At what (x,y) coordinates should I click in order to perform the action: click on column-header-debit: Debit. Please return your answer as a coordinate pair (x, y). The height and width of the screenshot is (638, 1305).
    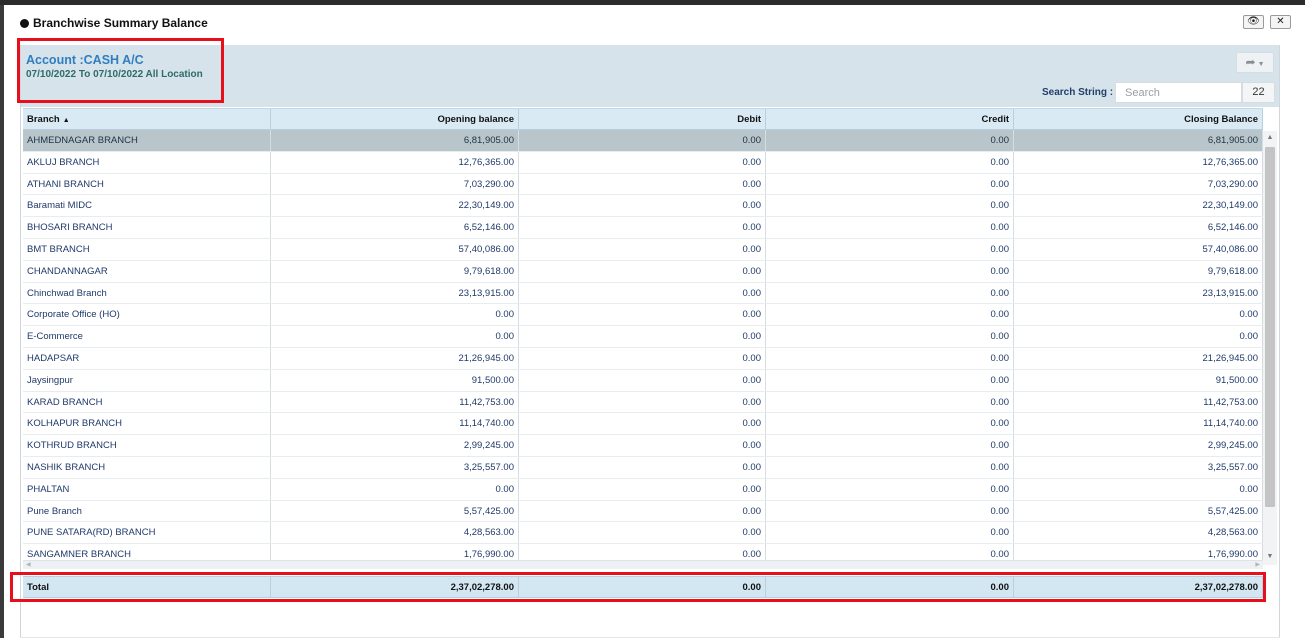
    Looking at the image, I should click on (642, 119).